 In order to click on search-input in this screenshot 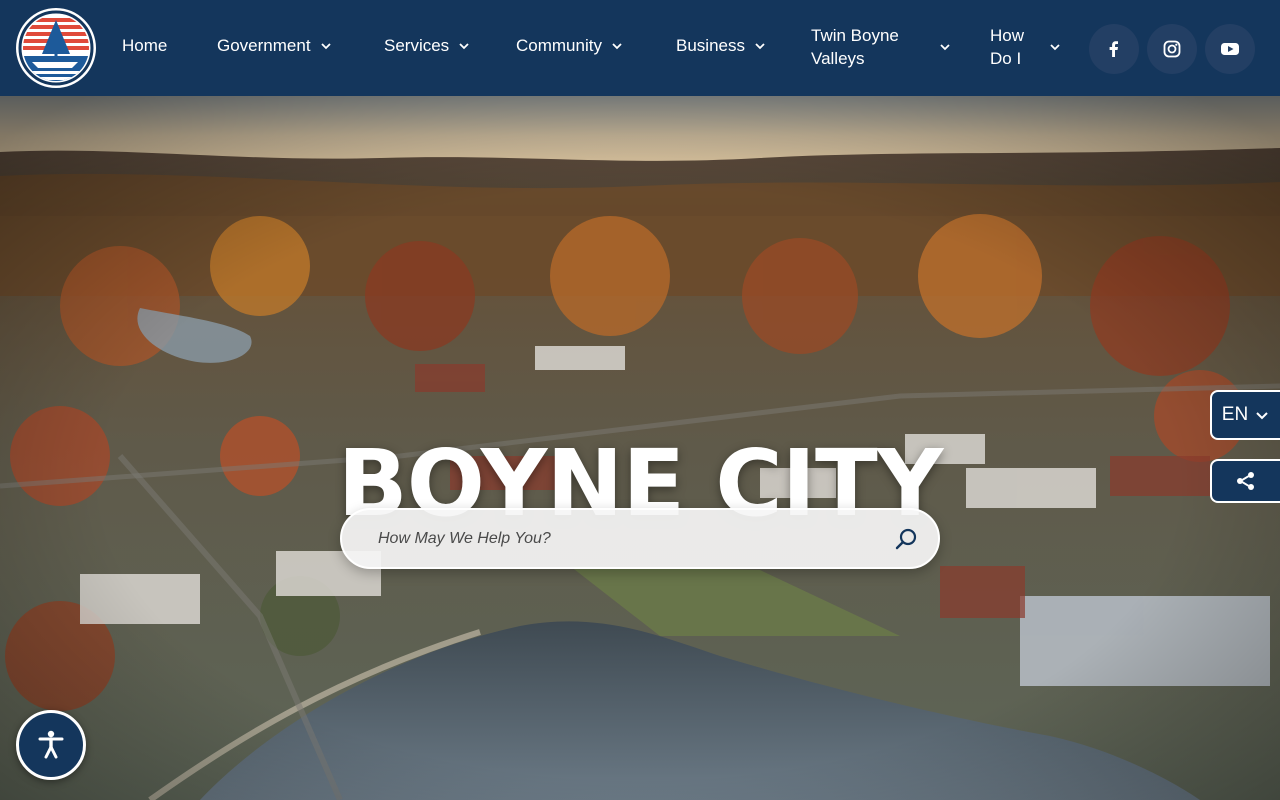, I will do `click(634, 538)`.